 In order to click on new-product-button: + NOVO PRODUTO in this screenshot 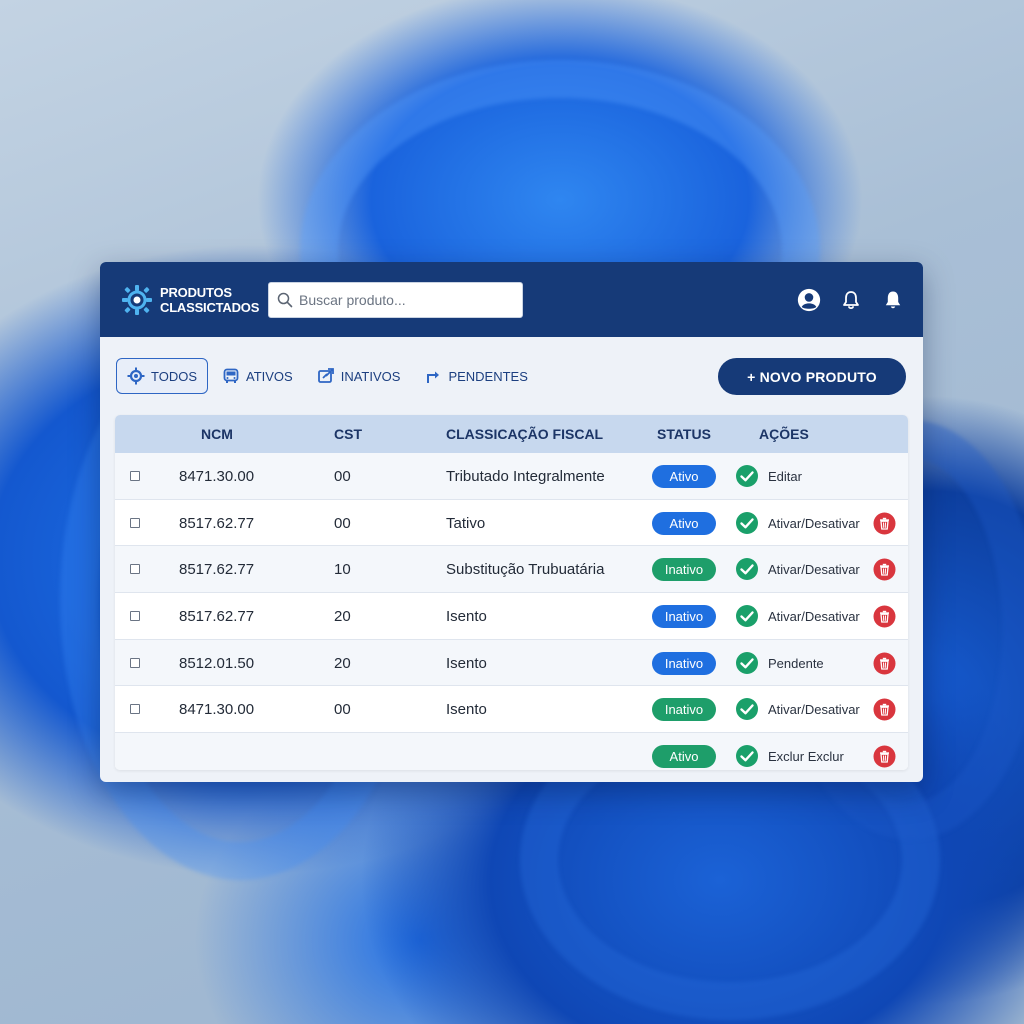, I will do `click(812, 376)`.